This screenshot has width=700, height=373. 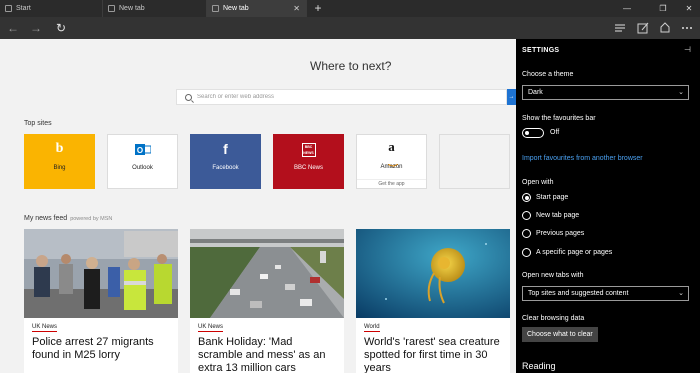 What do you see at coordinates (139, 150) in the screenshot?
I see `svg-text: O` at bounding box center [139, 150].